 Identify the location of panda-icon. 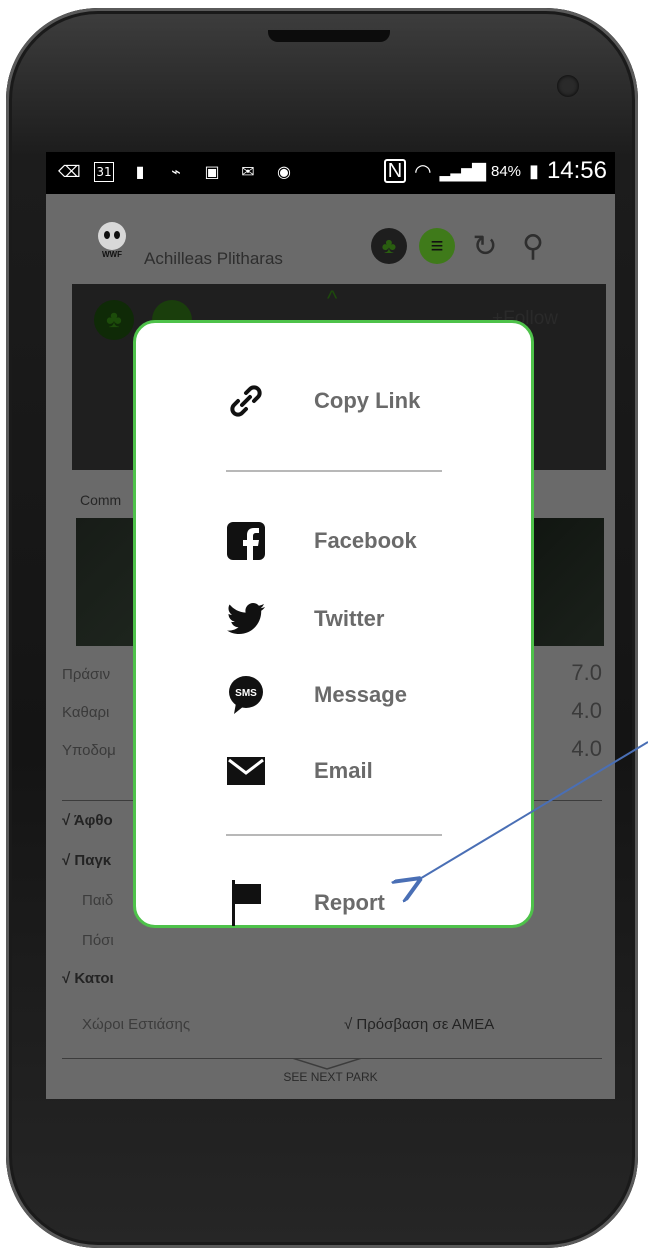
(112, 236).